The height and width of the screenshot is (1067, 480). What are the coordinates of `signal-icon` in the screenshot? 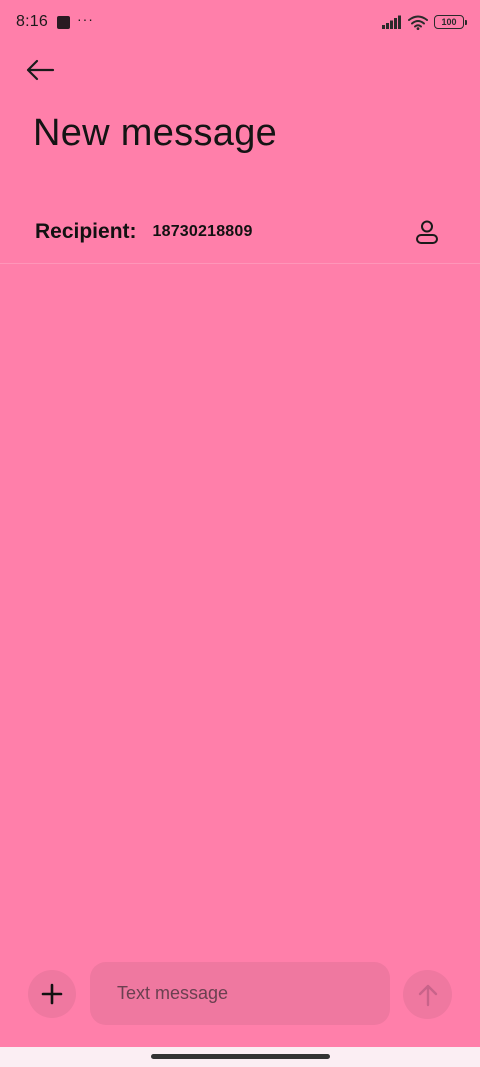 It's located at (391, 22).